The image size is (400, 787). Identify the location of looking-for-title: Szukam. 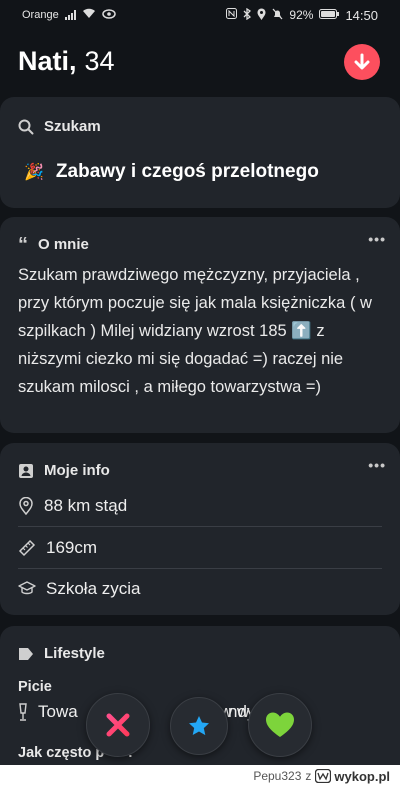
(72, 126).